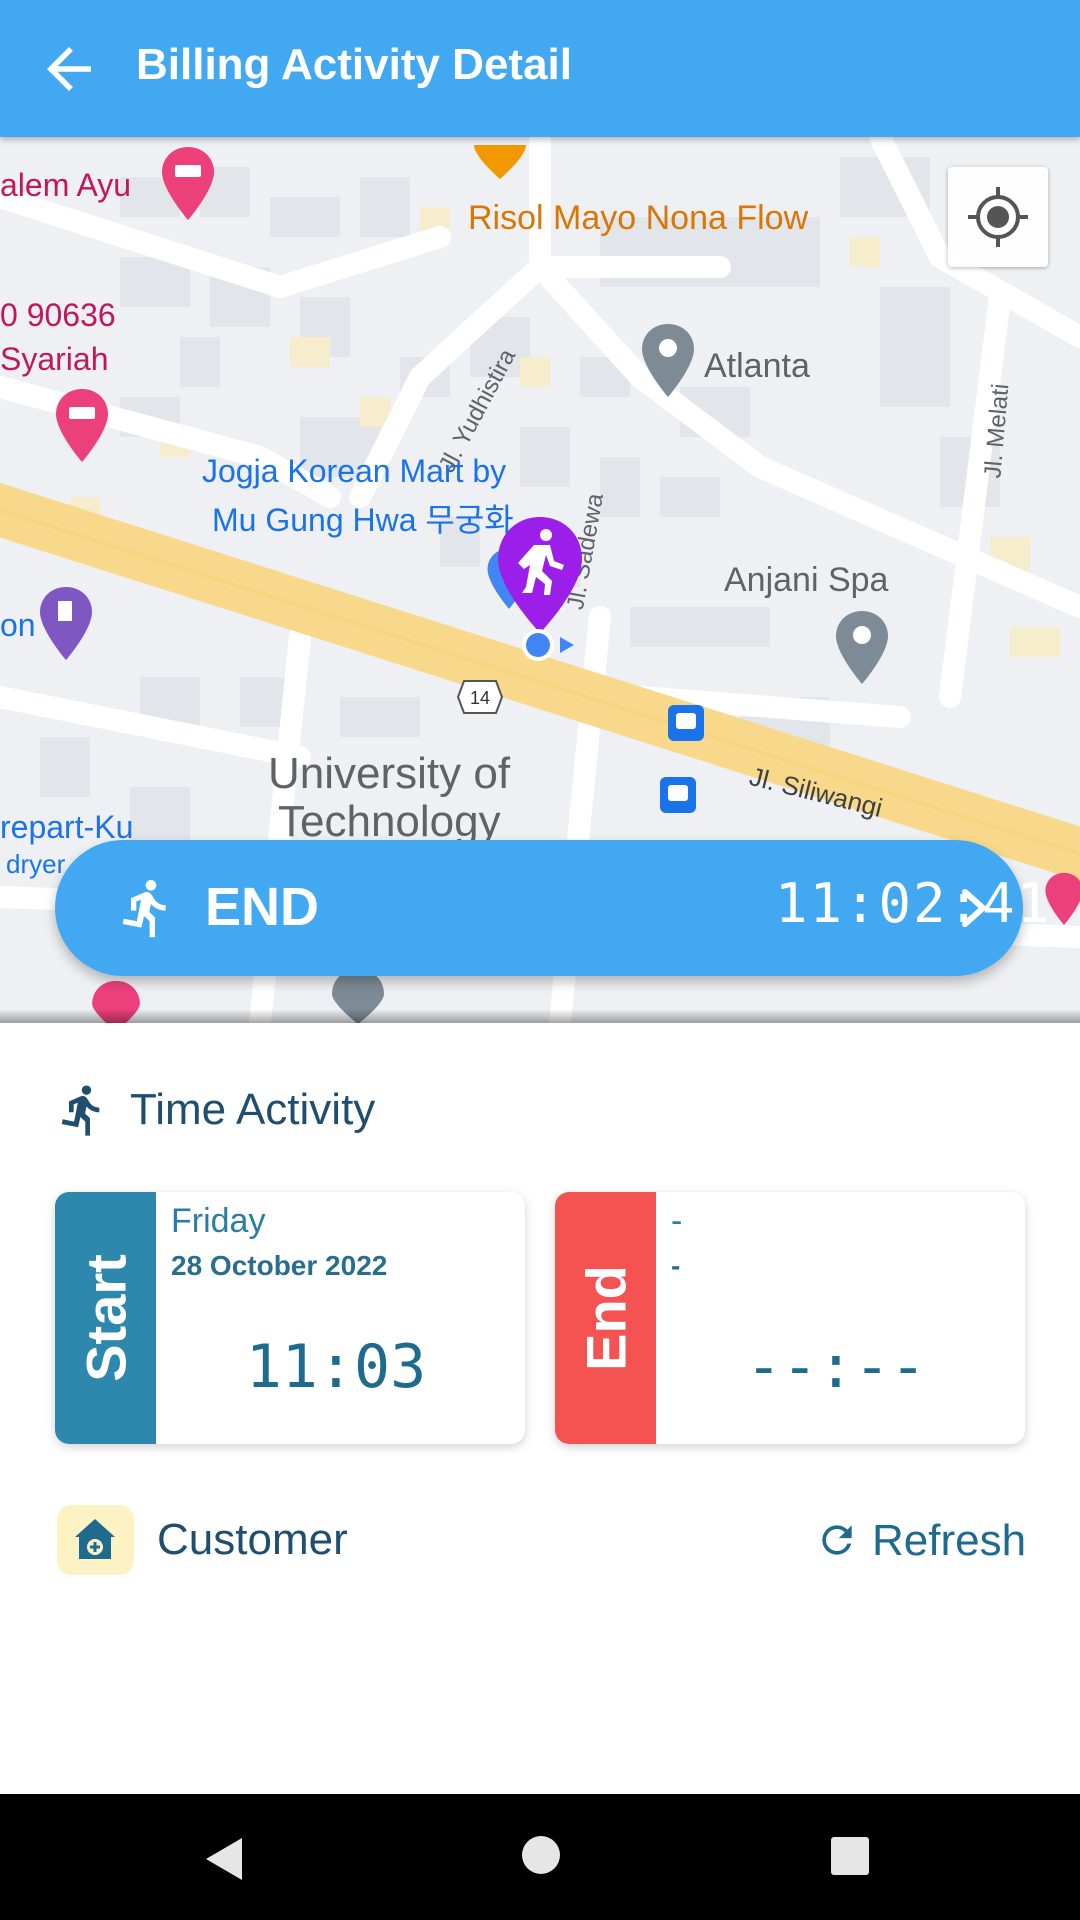 The image size is (1080, 1920). What do you see at coordinates (540, 1016) in the screenshot?
I see `map-bottom-shadow` at bounding box center [540, 1016].